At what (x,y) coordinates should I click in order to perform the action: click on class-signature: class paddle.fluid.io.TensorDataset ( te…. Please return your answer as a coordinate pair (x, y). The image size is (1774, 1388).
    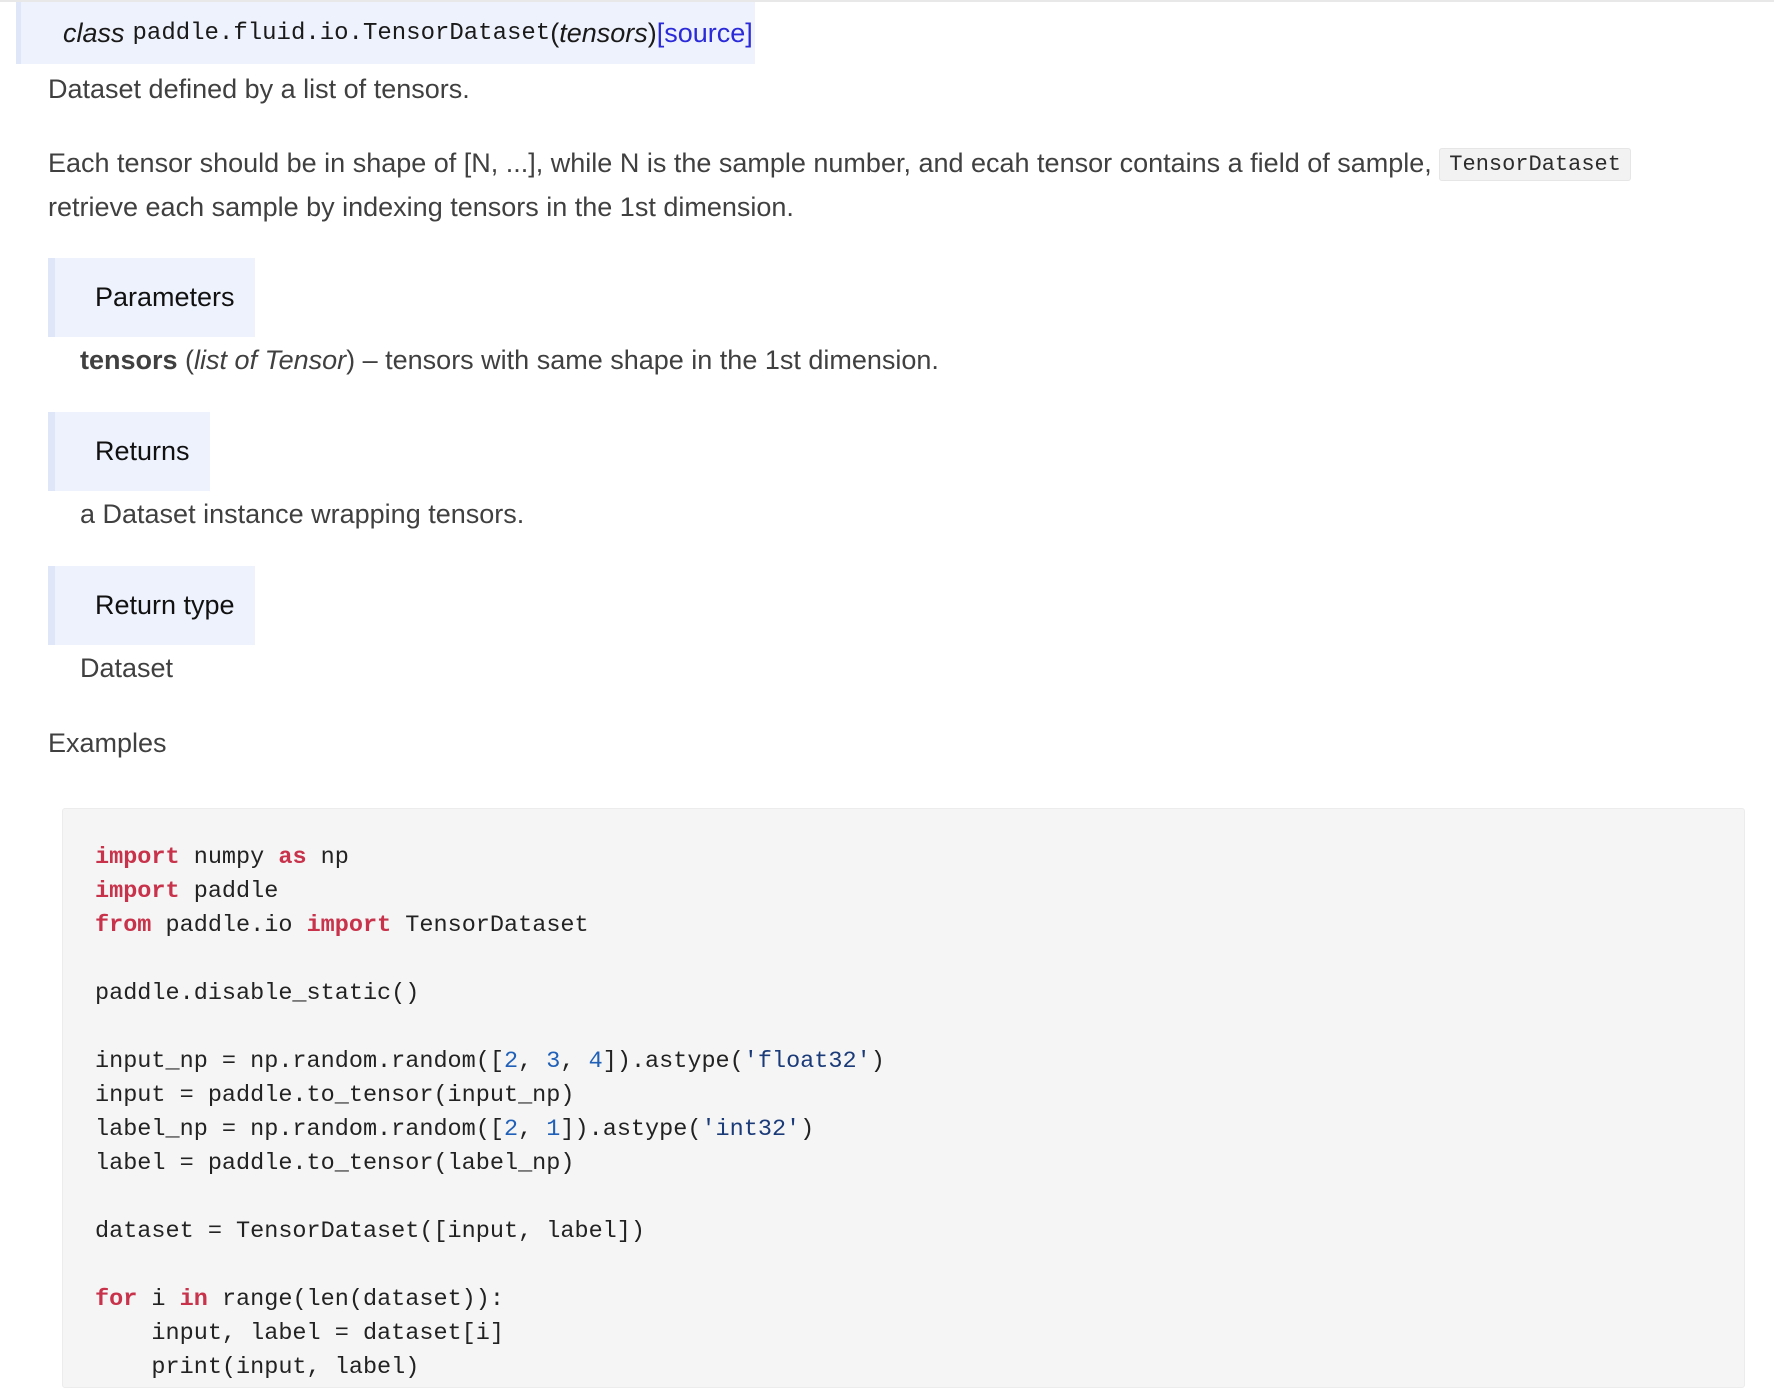
    Looking at the image, I should click on (385, 33).